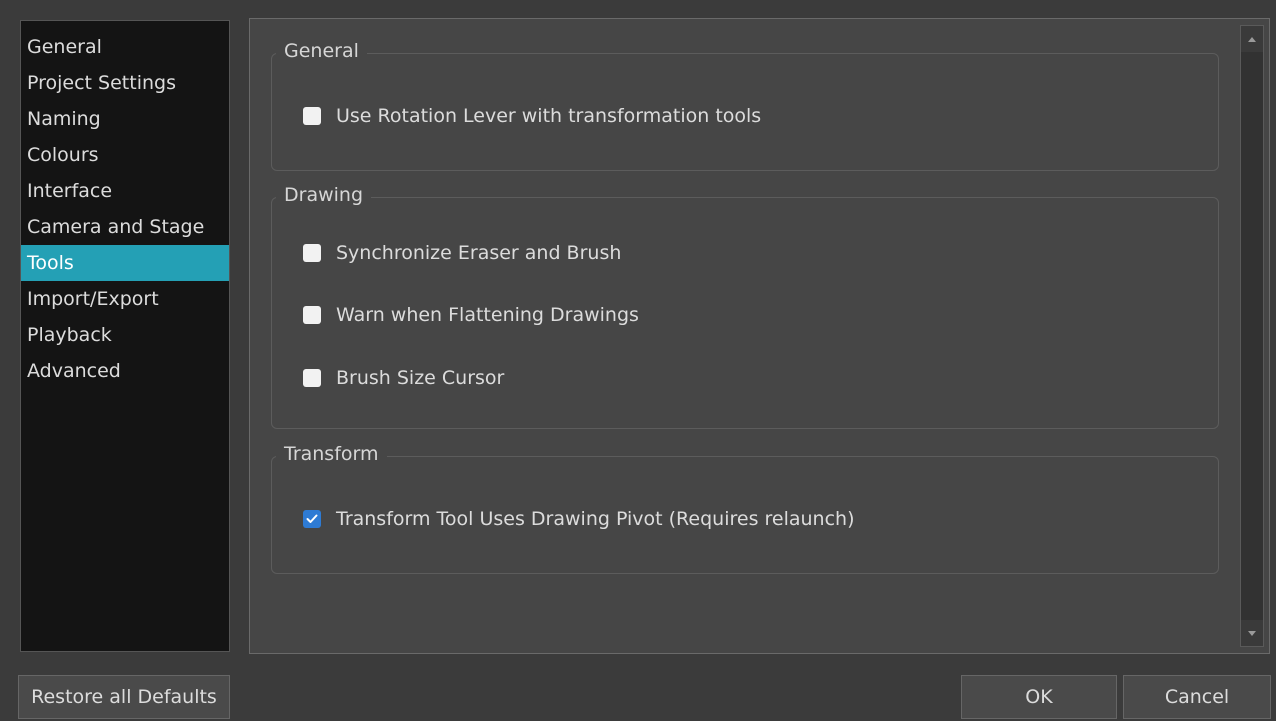 The height and width of the screenshot is (721, 1276). What do you see at coordinates (312, 116) in the screenshot?
I see `use-rotation-lever-checkbox` at bounding box center [312, 116].